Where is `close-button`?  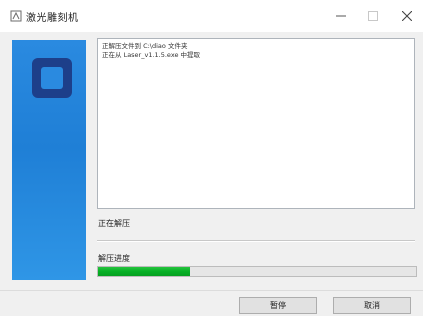
close-button is located at coordinates (406, 16).